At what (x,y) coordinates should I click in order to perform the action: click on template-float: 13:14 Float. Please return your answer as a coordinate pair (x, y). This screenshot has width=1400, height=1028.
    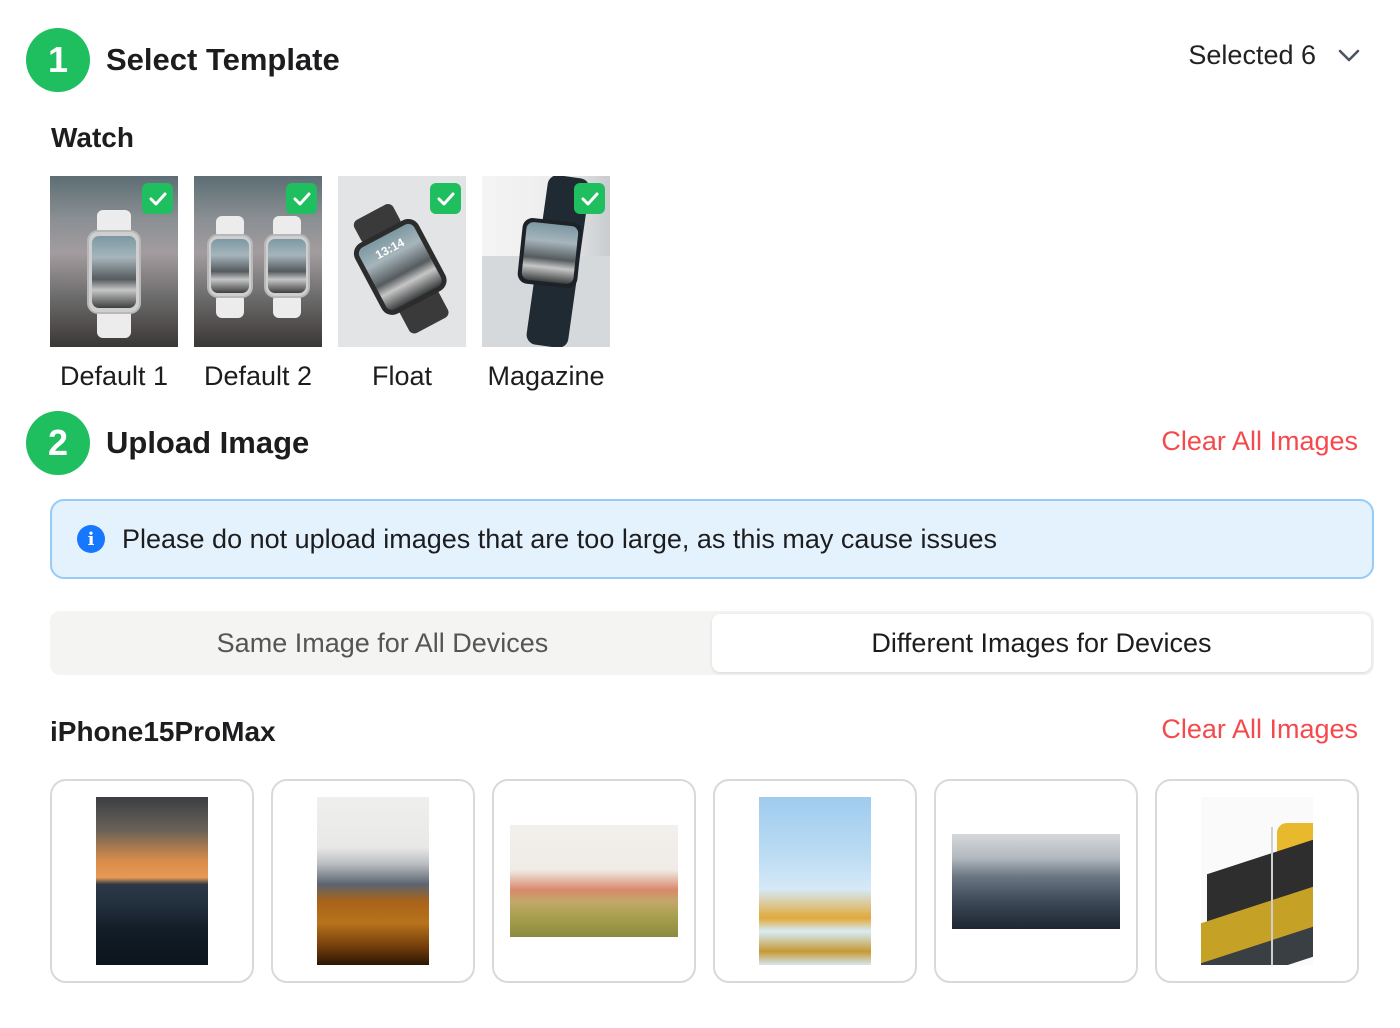
    Looking at the image, I should click on (402, 284).